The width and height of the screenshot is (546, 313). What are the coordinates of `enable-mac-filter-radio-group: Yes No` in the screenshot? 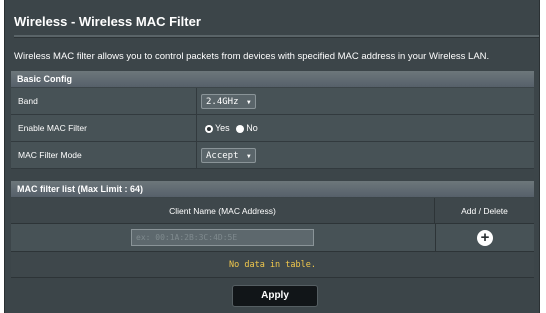 It's located at (233, 128).